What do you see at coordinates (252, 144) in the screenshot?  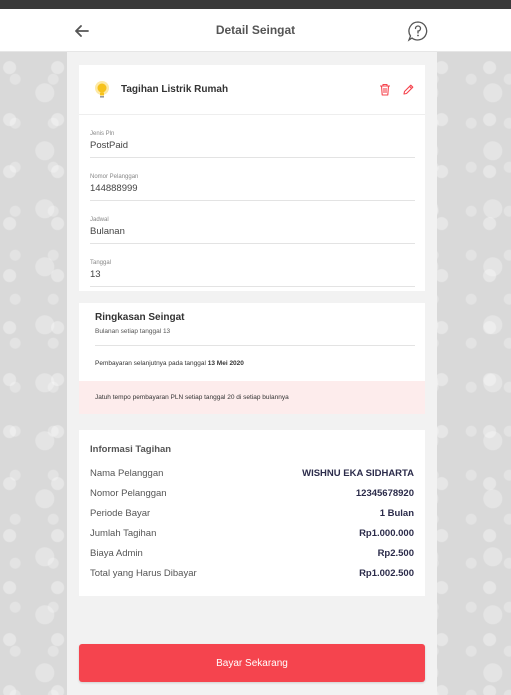 I see `field-jenis-pln: Jenis Pln PostPaid` at bounding box center [252, 144].